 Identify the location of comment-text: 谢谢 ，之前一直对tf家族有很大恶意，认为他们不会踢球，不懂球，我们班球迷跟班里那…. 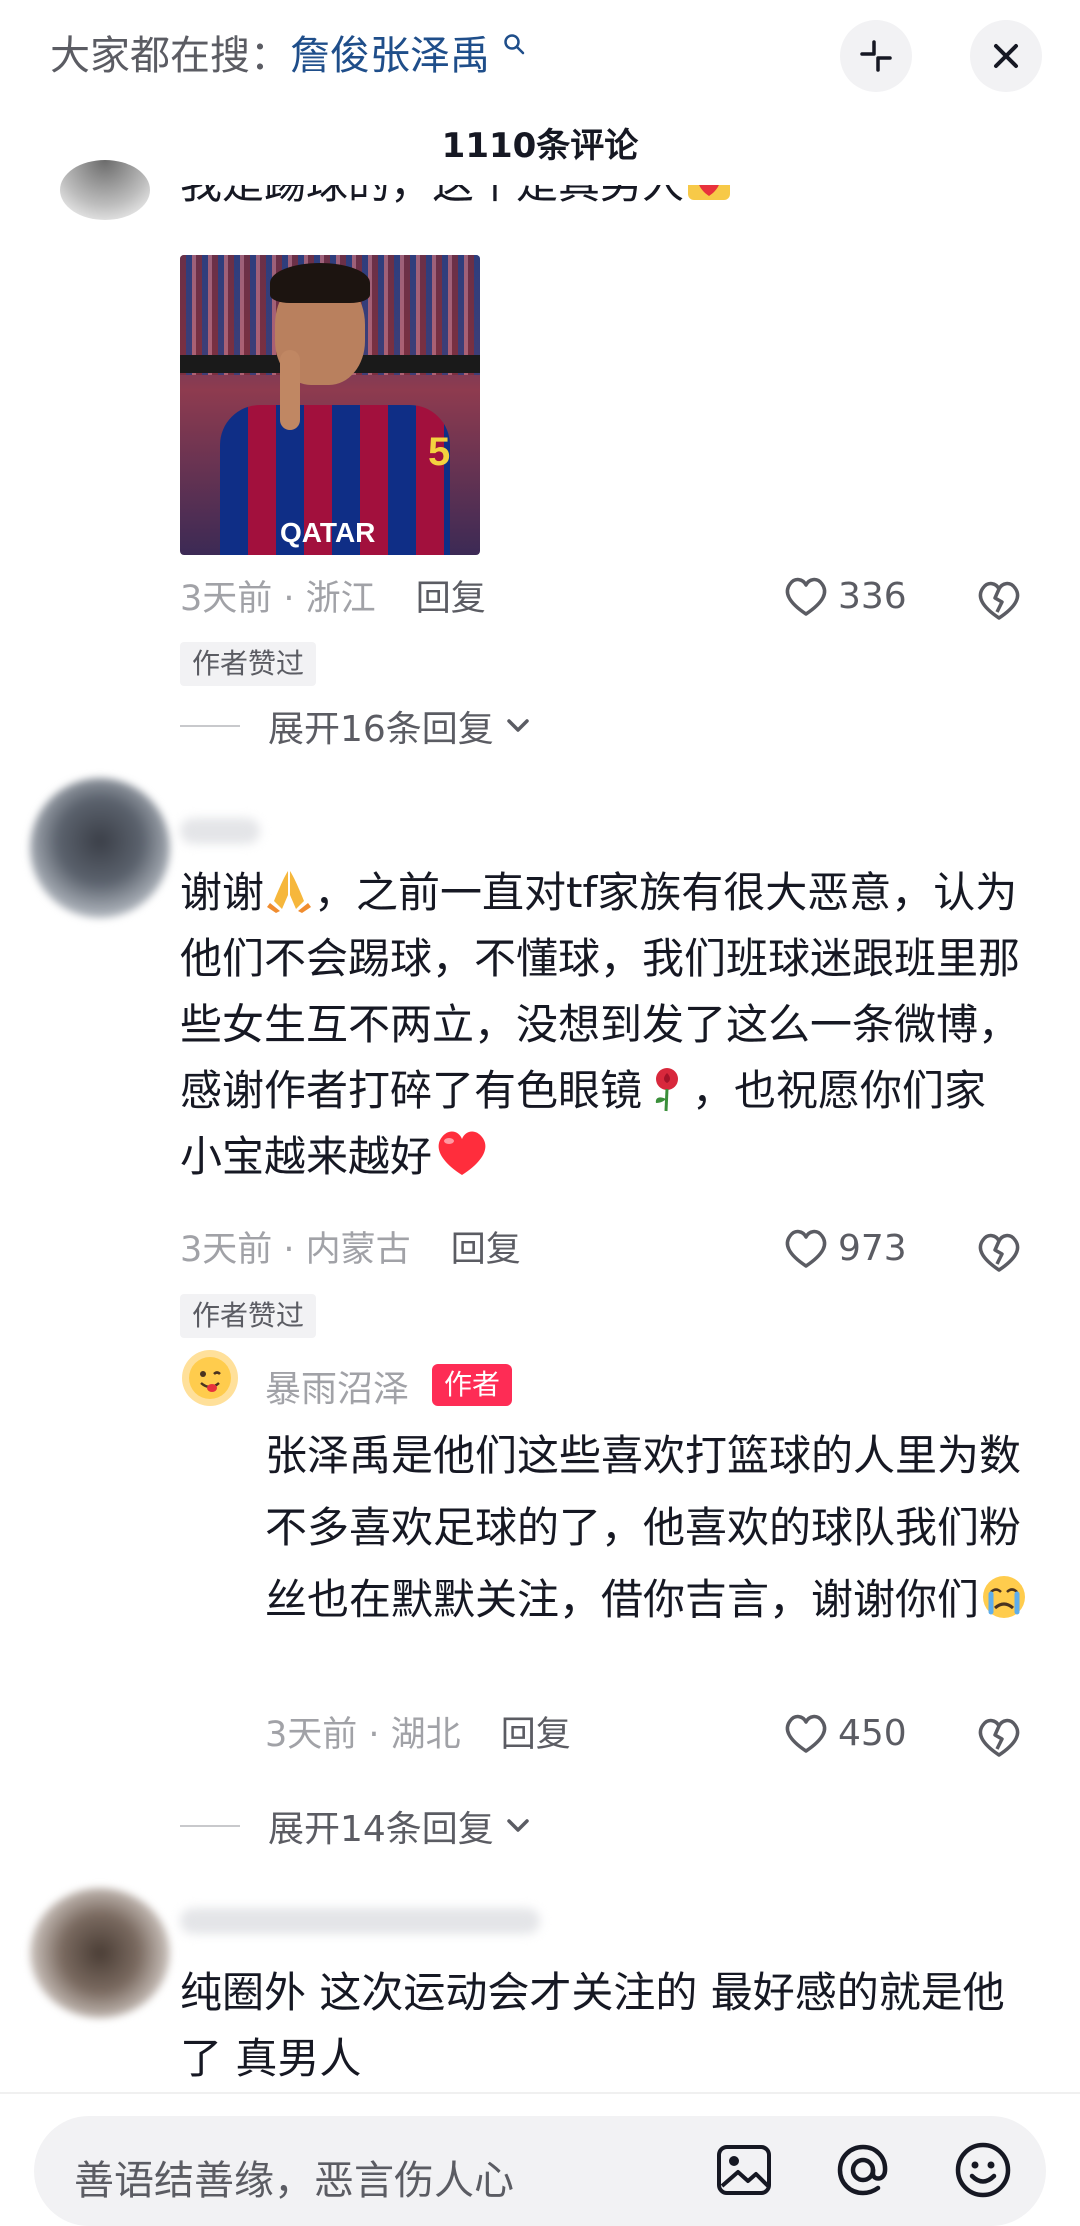
(600, 1024).